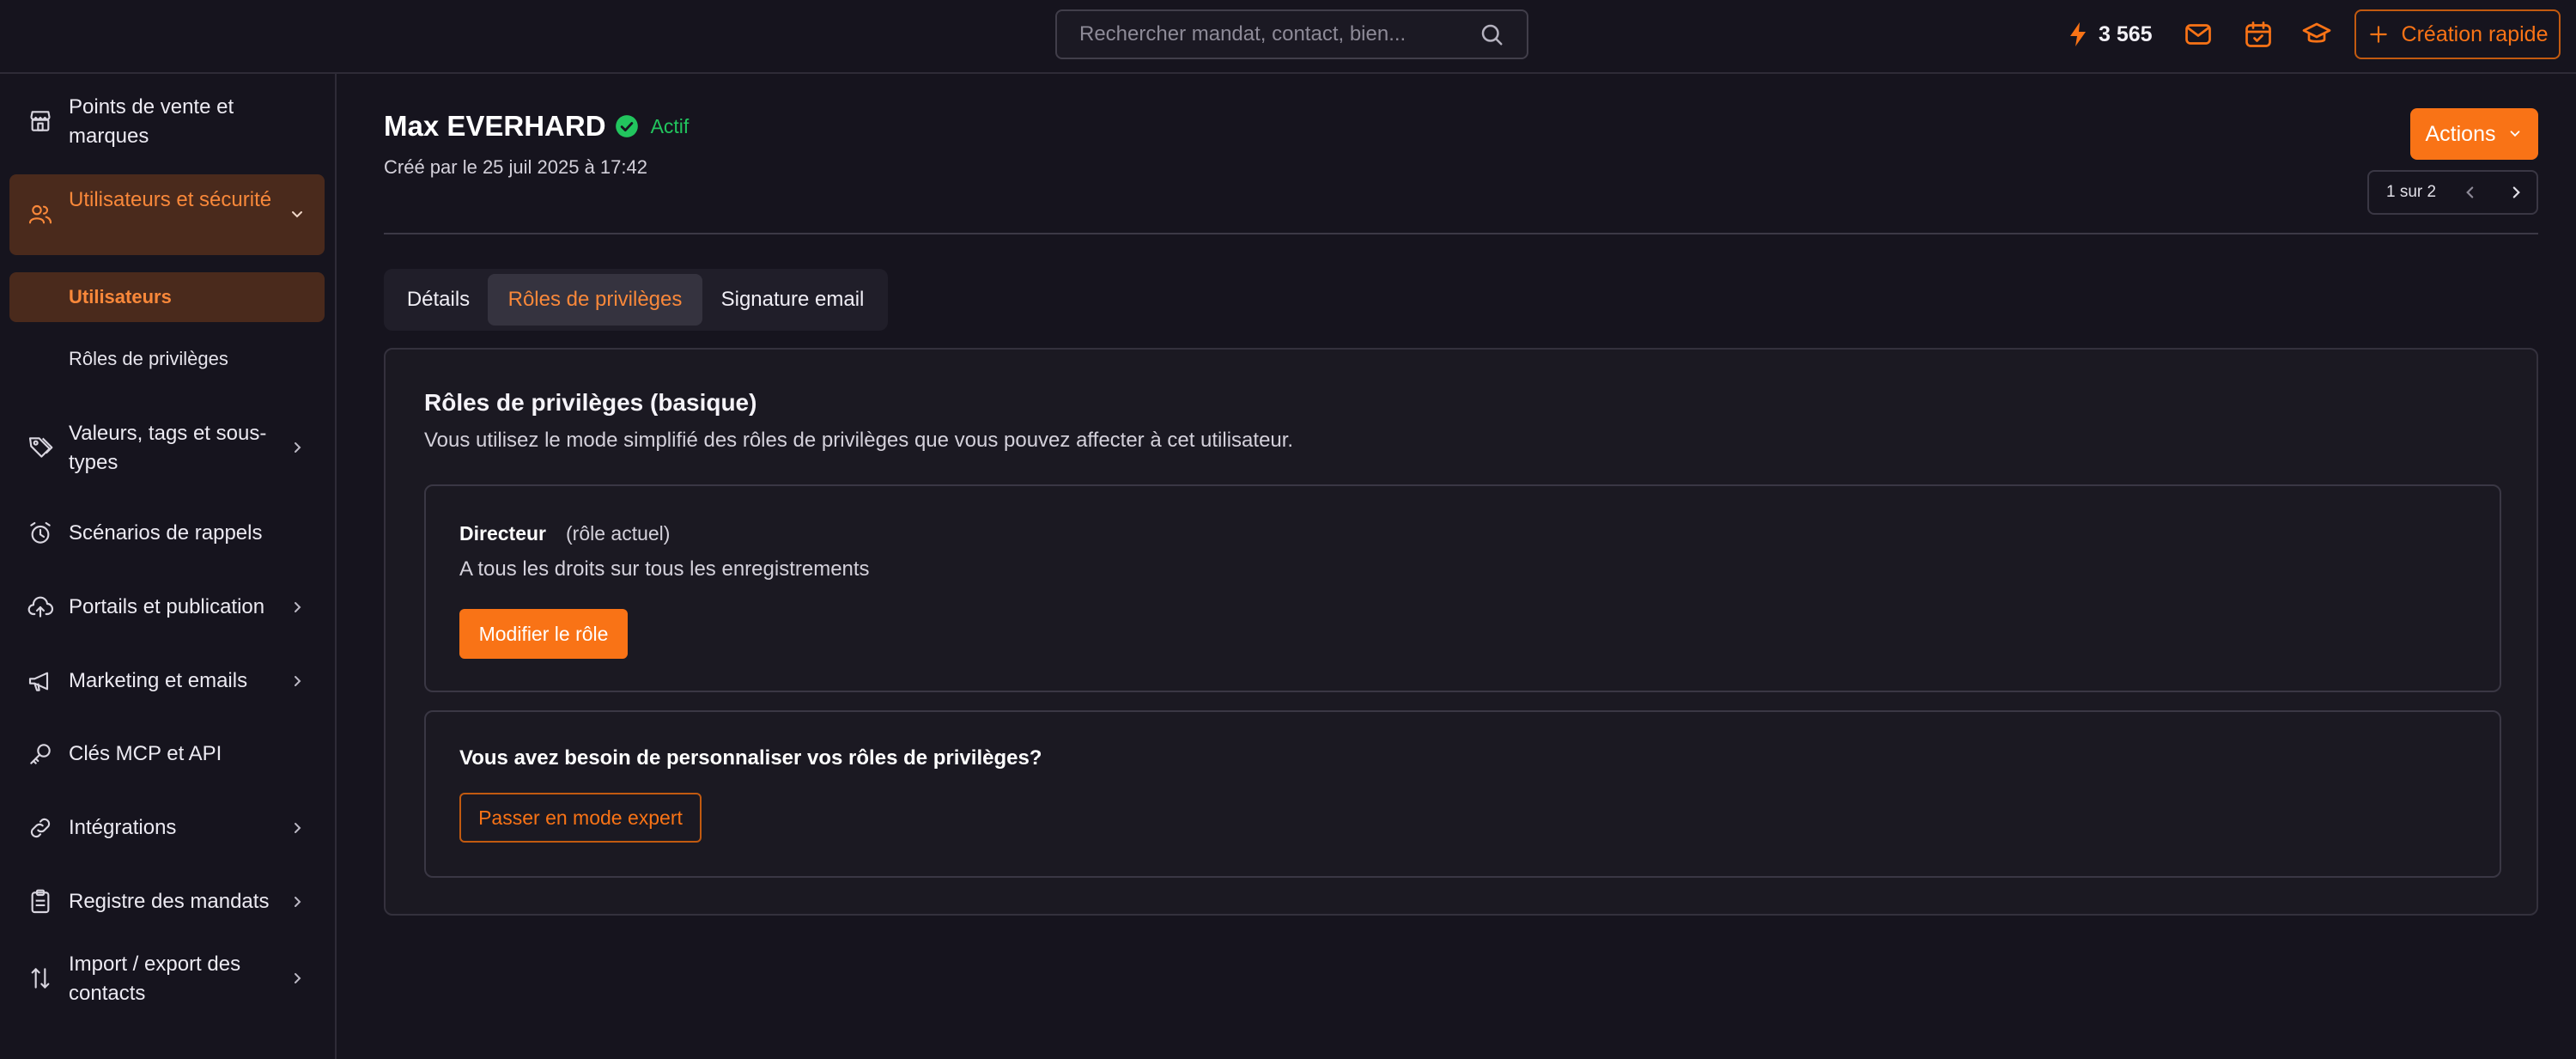 Image resolution: width=2576 pixels, height=1059 pixels. I want to click on role-current-label: (rôle actuel), so click(618, 533).